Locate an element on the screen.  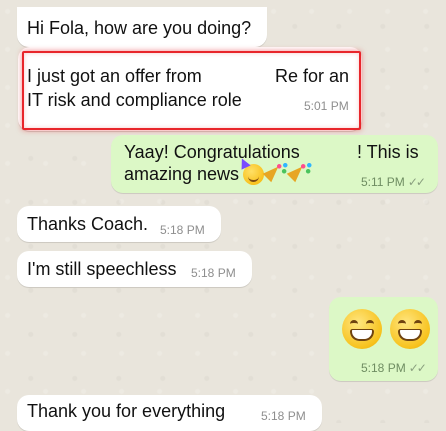
message-text-row: amazing news is located at coordinates (218, 174).